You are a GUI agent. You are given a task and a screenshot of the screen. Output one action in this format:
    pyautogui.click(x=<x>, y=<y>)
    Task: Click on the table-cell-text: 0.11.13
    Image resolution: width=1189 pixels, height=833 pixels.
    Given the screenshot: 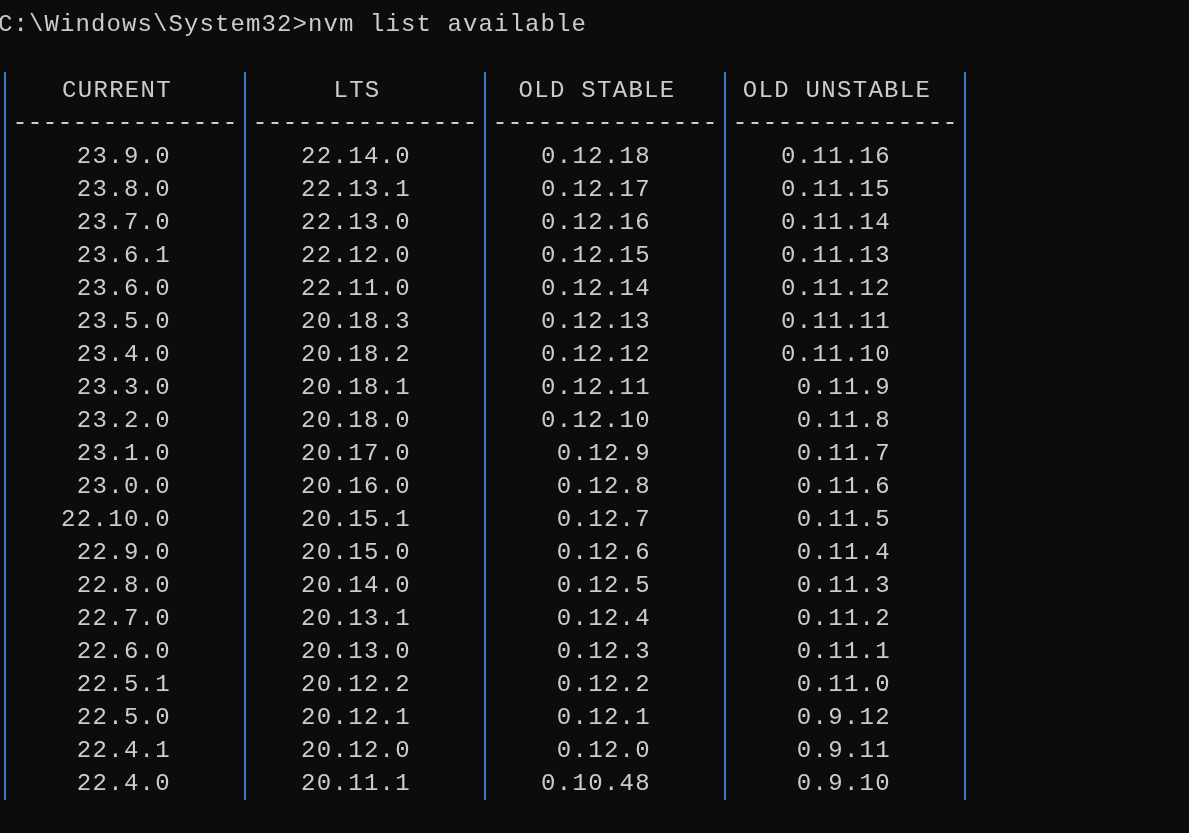 What is the action you would take?
    pyautogui.click(x=836, y=256)
    